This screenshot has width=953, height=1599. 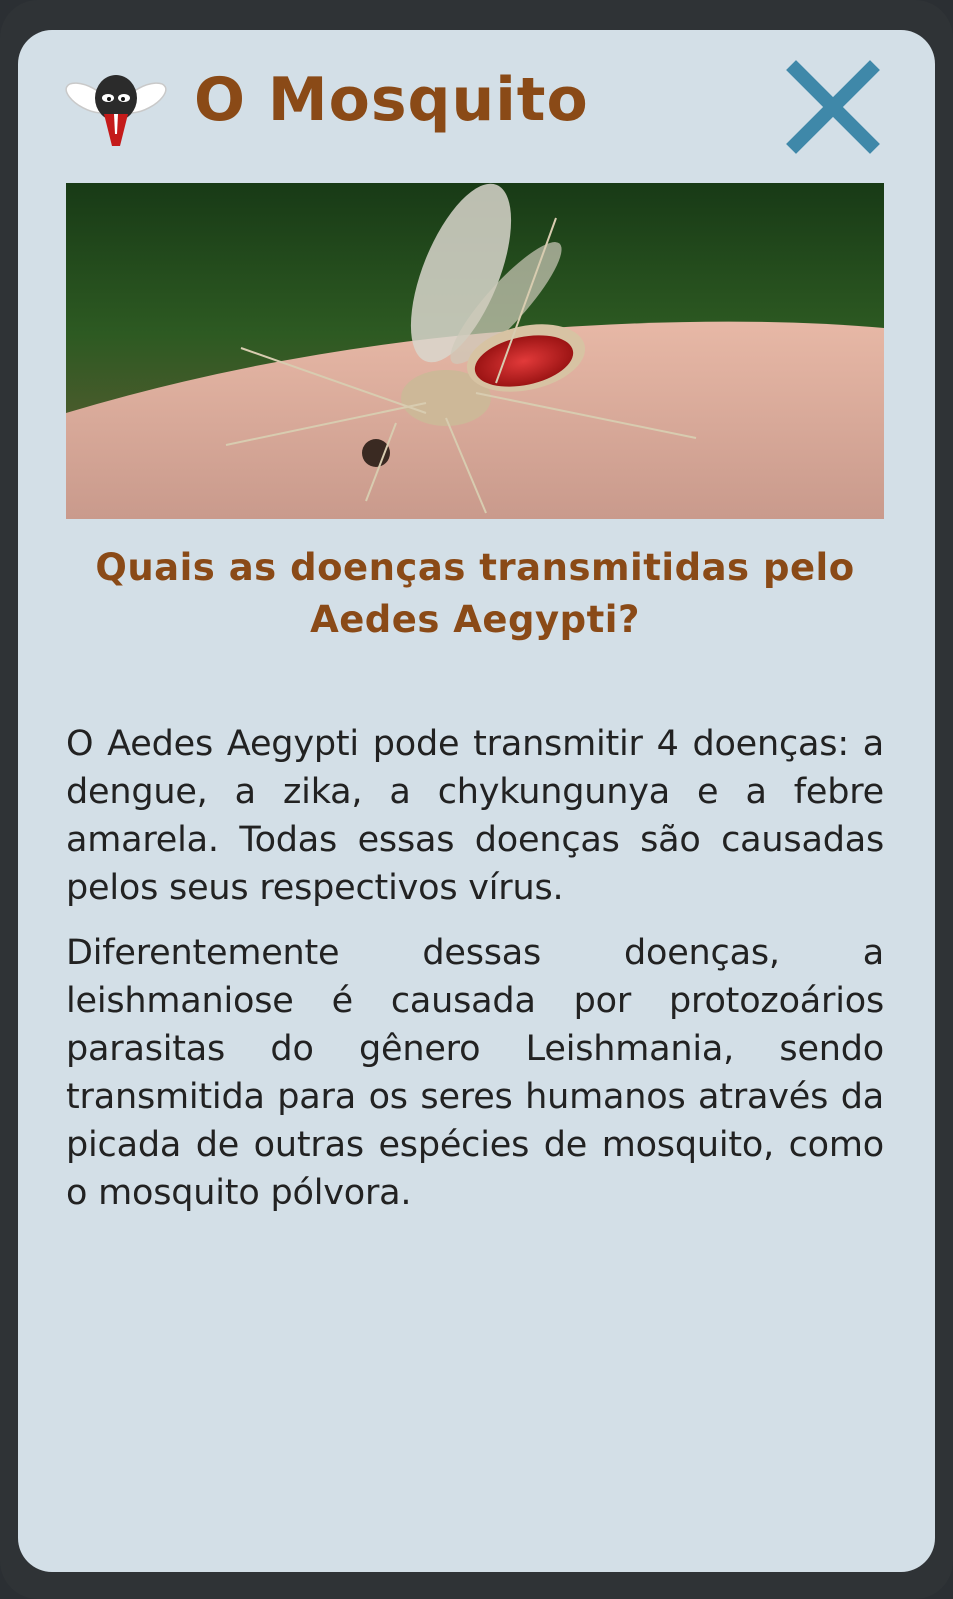 What do you see at coordinates (833, 107) in the screenshot?
I see `close-icon` at bounding box center [833, 107].